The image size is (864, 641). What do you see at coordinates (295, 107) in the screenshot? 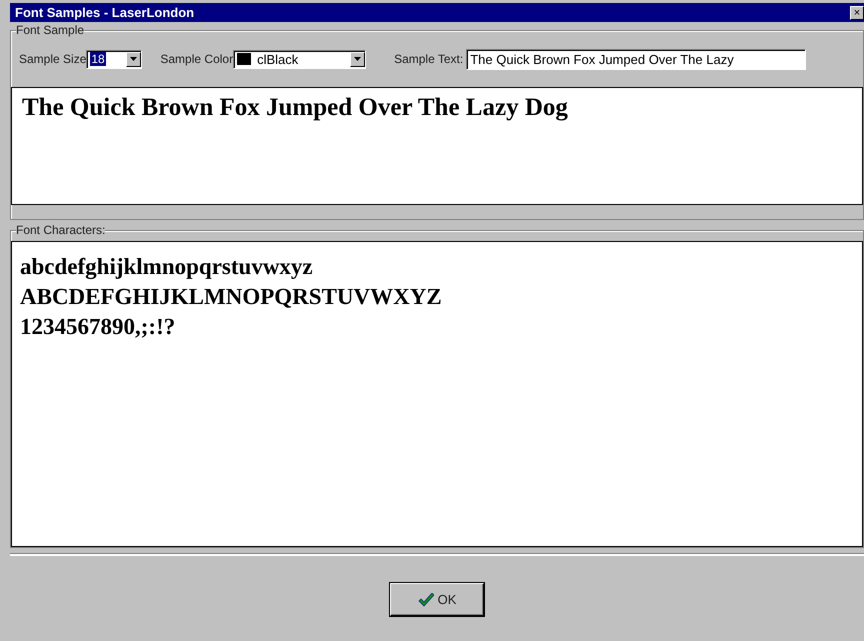
I see `sample-preview-text: The Quick Brown Fox Jumped Over The Lazy Dog` at bounding box center [295, 107].